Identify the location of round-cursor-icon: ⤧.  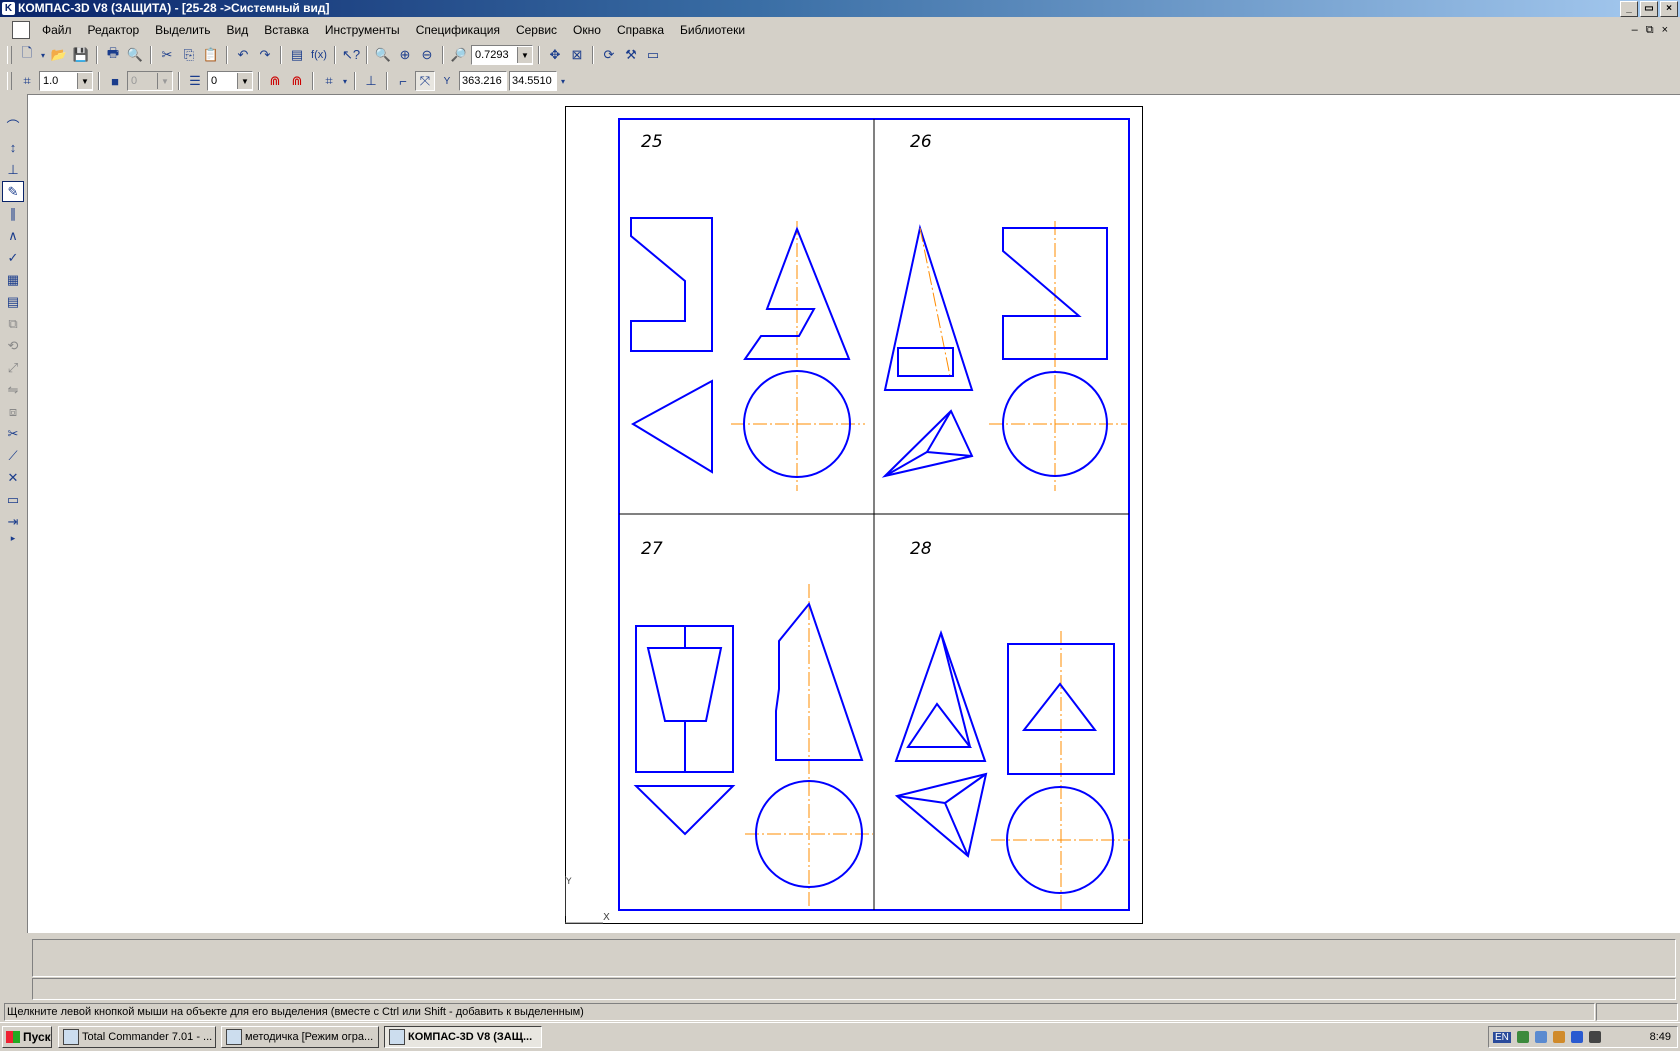
(425, 81).